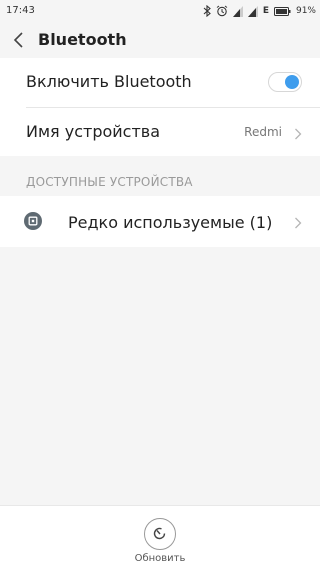 The image size is (320, 570). I want to click on device-icon, so click(33, 221).